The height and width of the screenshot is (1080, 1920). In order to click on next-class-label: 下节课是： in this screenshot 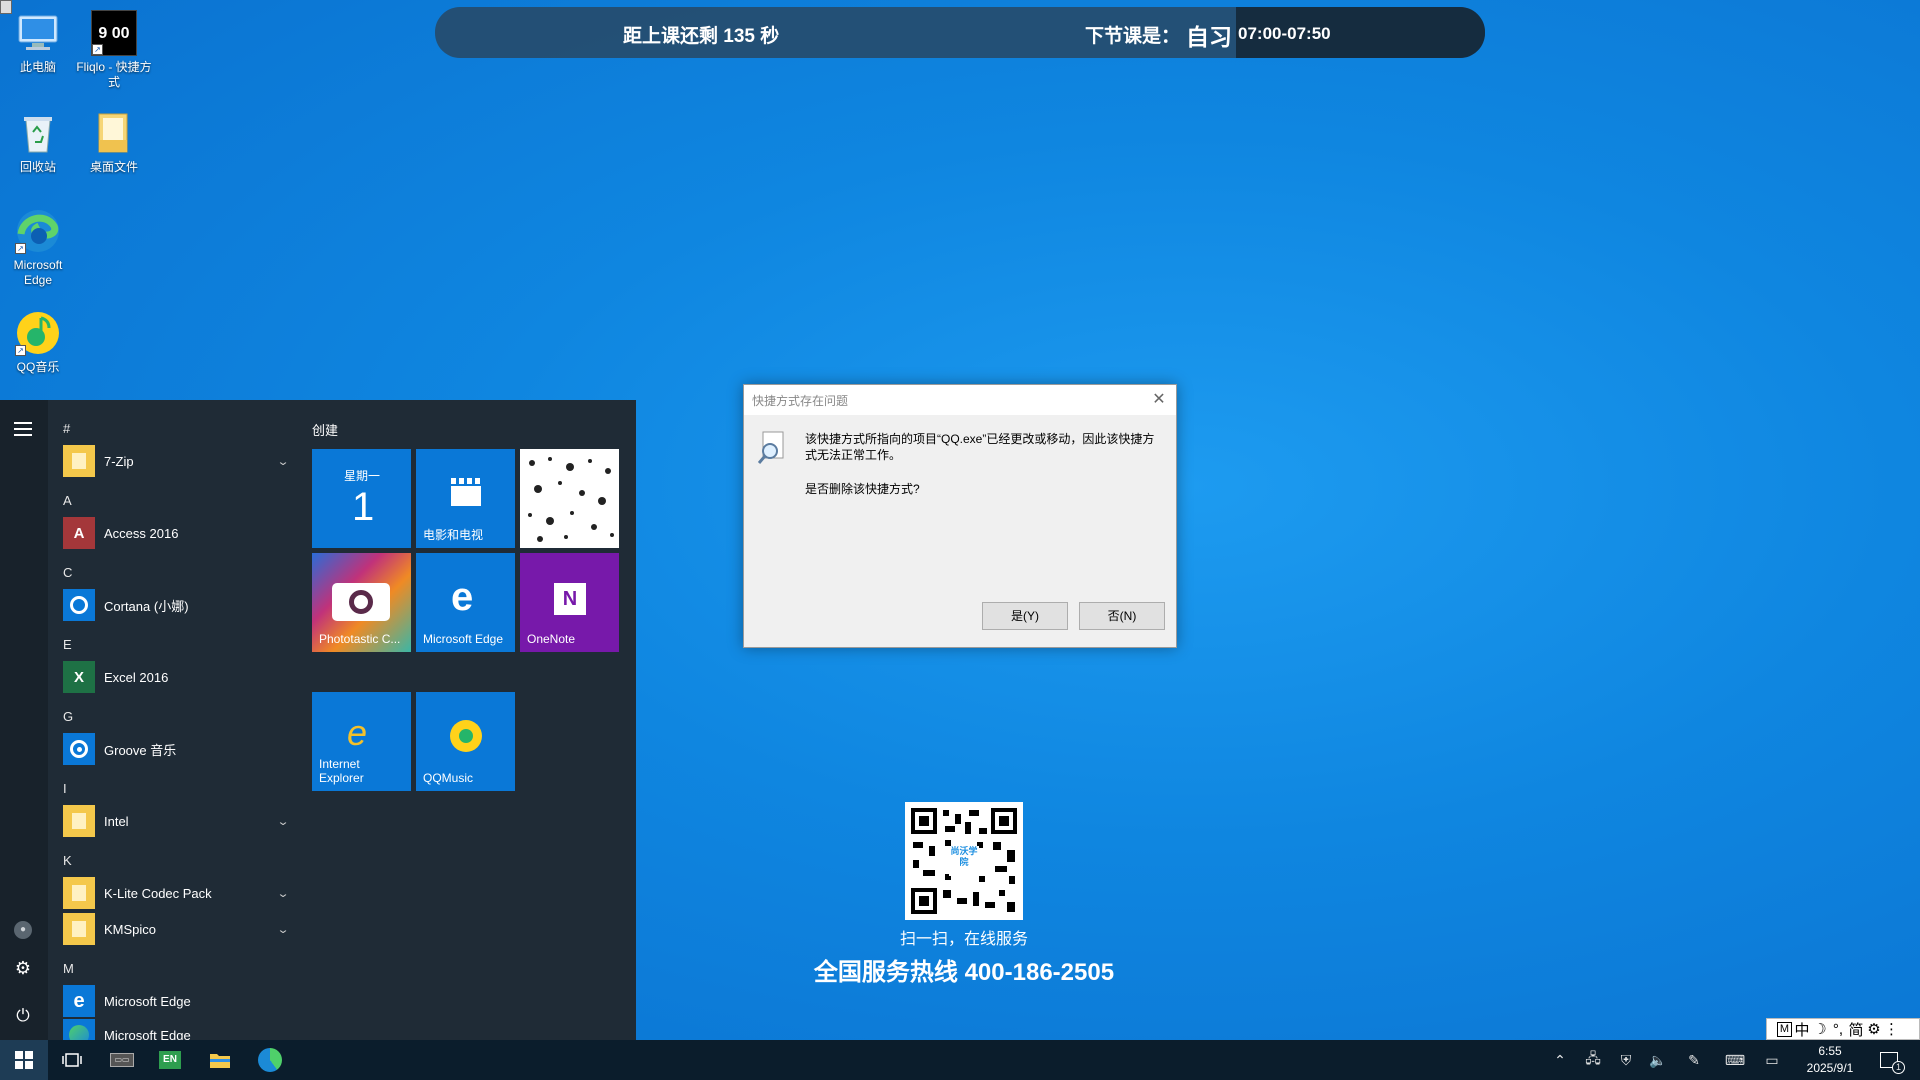, I will do `click(1133, 36)`.